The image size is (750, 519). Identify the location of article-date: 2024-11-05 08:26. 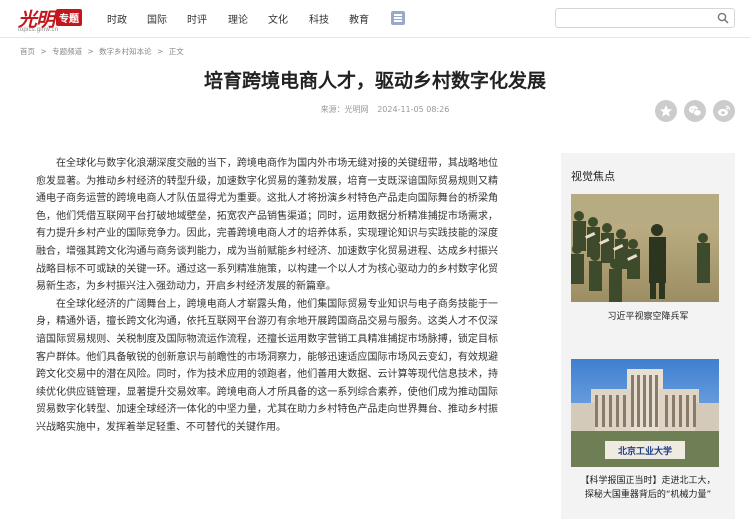
(413, 109).